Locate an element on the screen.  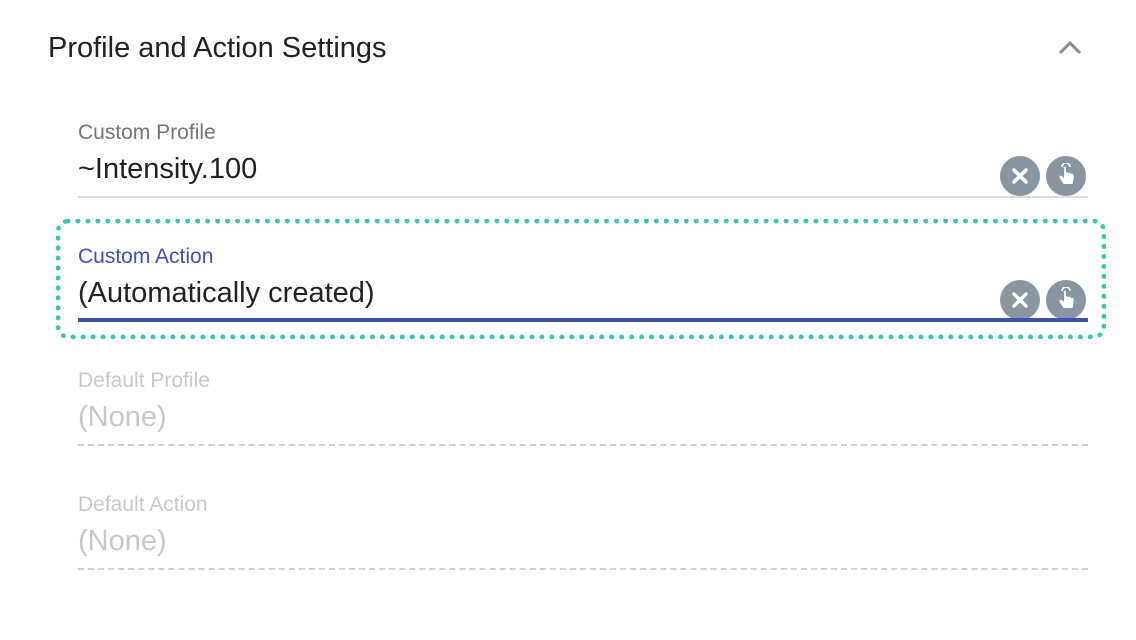
default-profile-value: (None) is located at coordinates (122, 417).